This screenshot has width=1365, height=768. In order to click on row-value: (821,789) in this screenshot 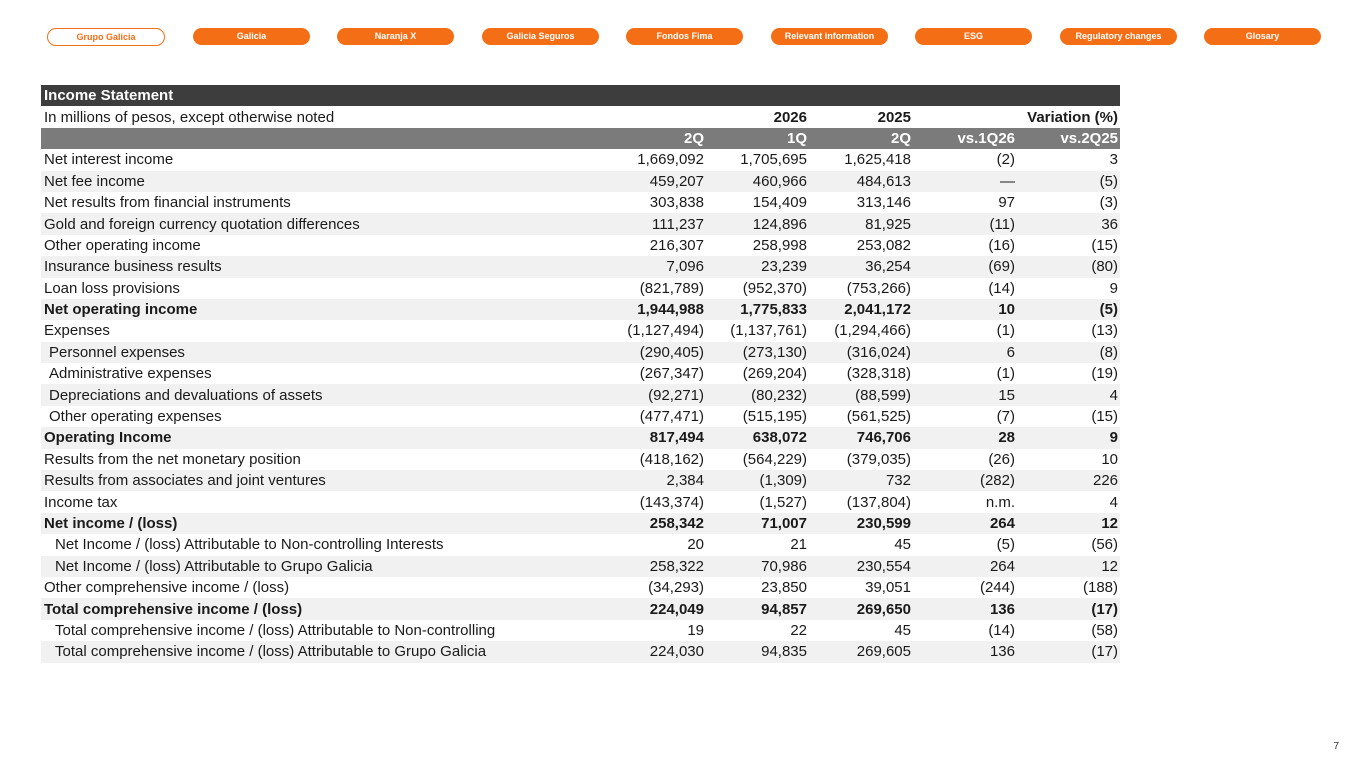, I will do `click(671, 288)`.